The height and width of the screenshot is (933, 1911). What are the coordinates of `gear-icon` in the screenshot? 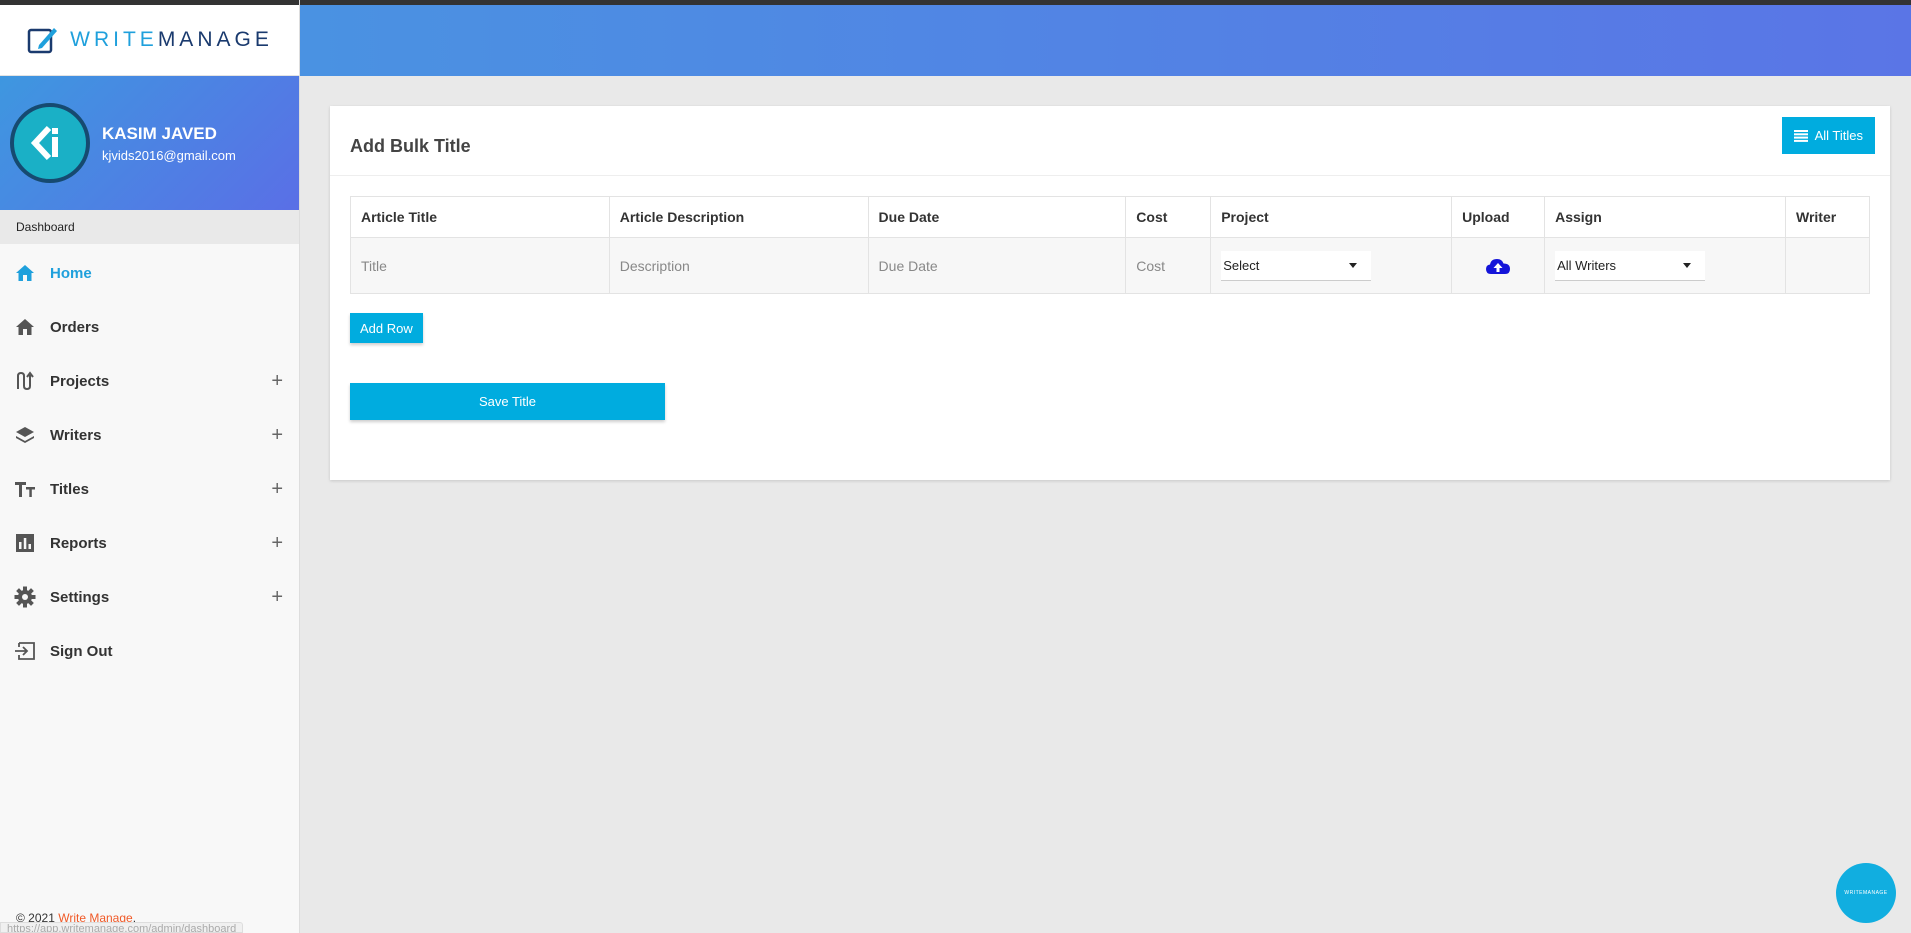 It's located at (25, 597).